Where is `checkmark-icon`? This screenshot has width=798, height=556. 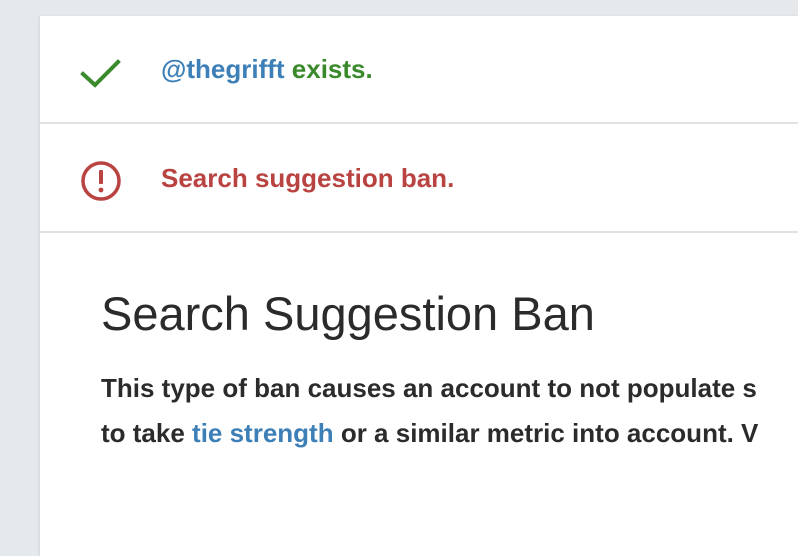
checkmark-icon is located at coordinates (100, 73).